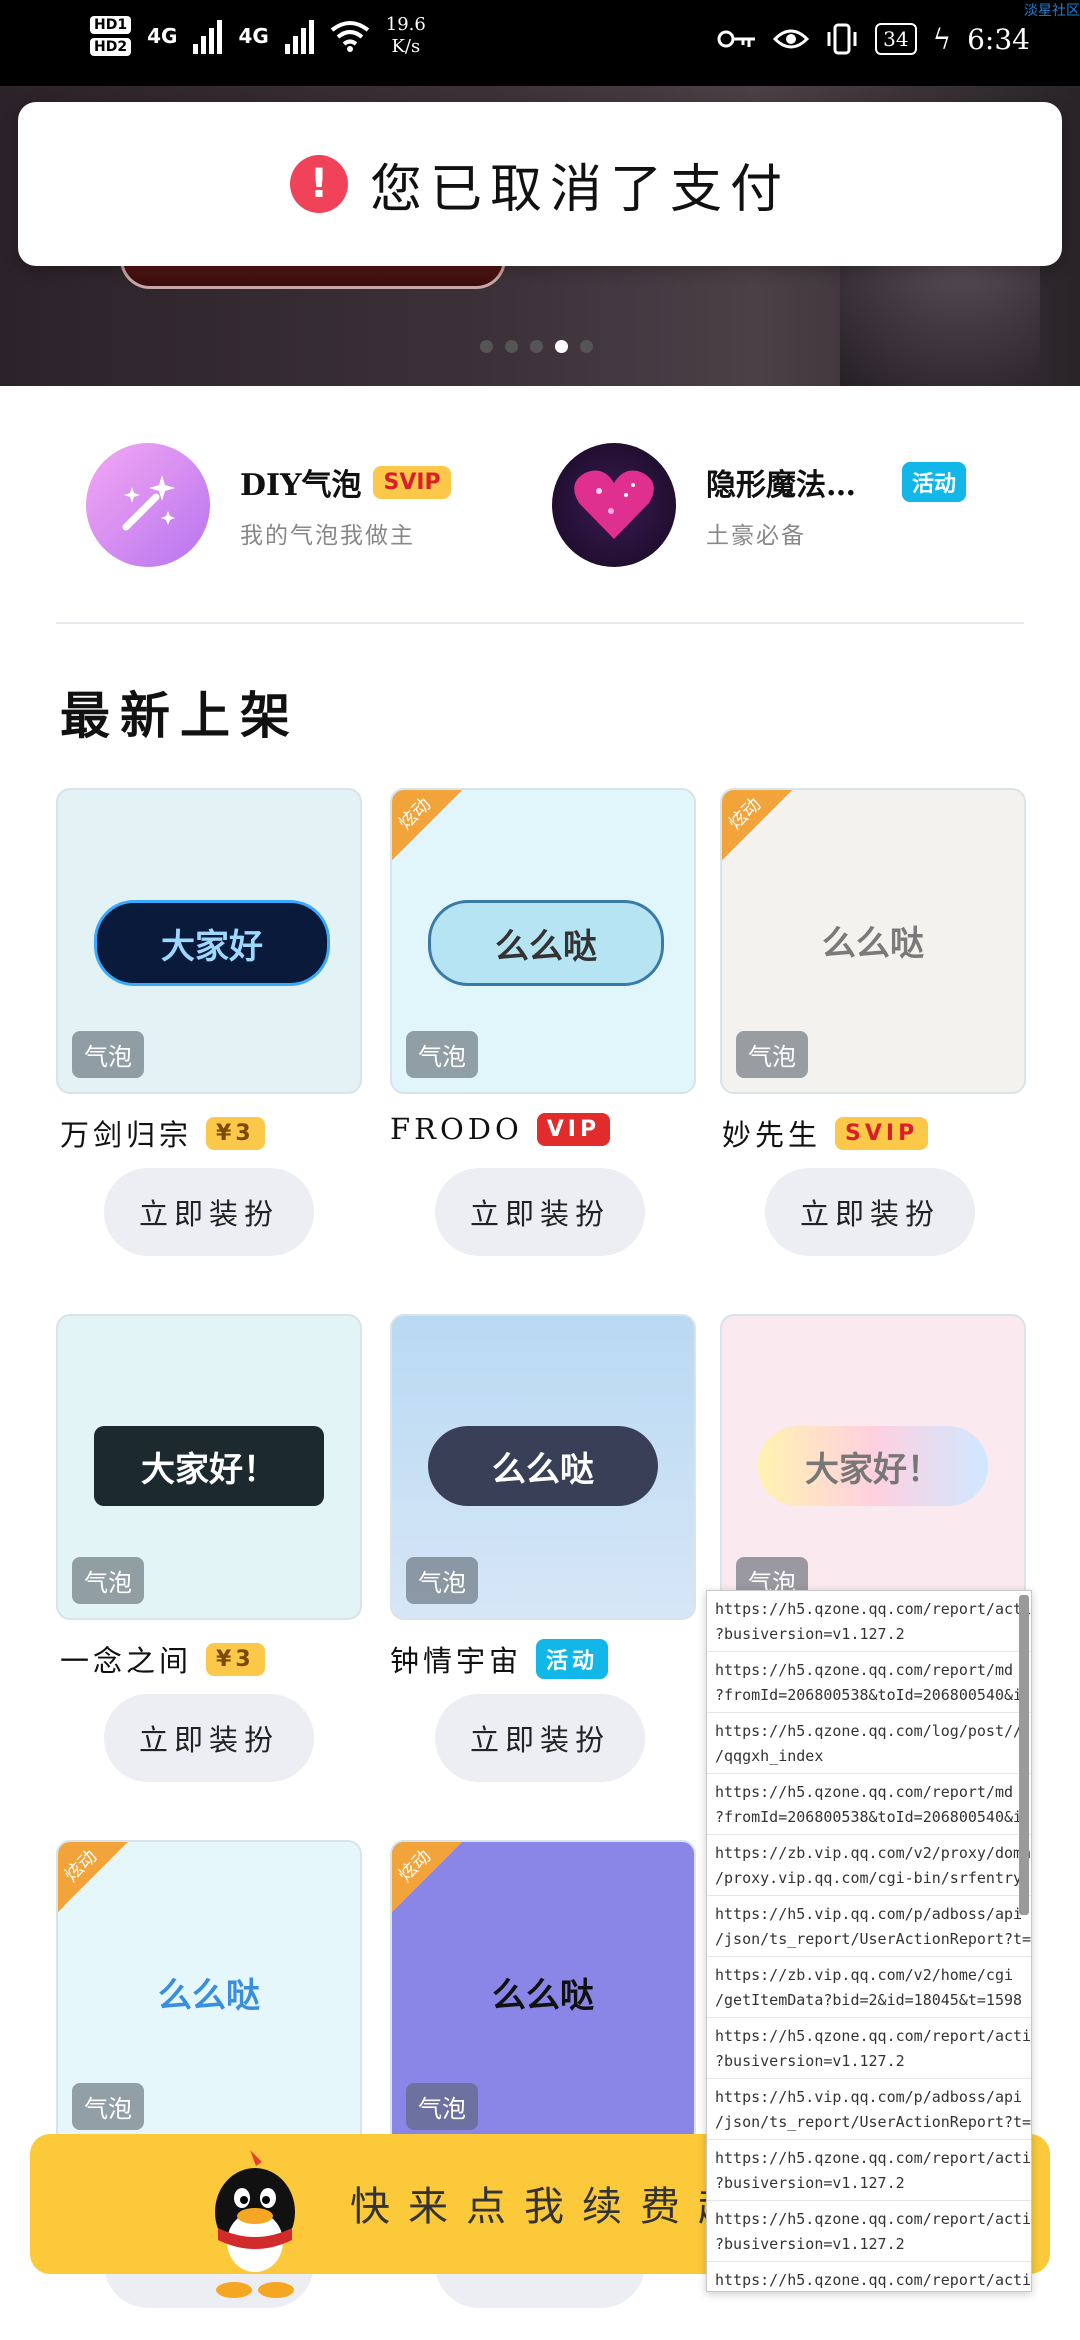  Describe the element at coordinates (406, 36) in the screenshot. I see `network-speed: 19.6 K/s` at that location.